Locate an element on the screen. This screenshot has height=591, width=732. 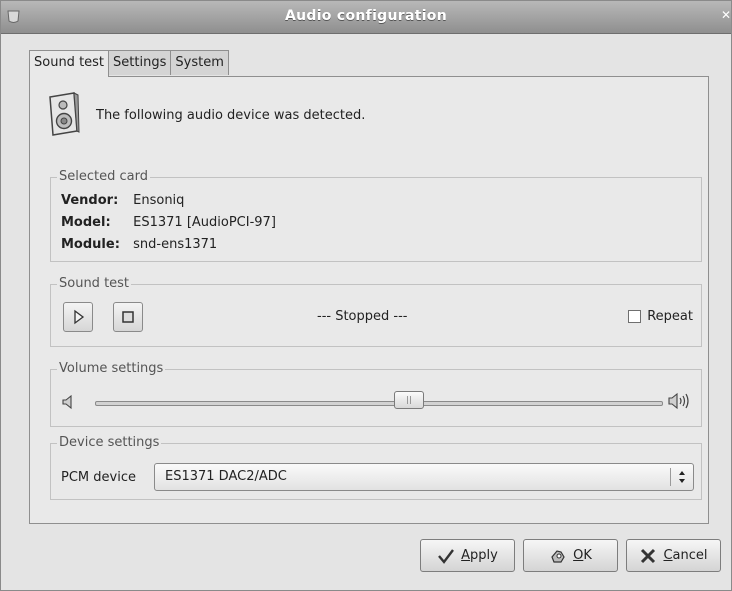
vendor-label: Vendor: is located at coordinates (90, 200).